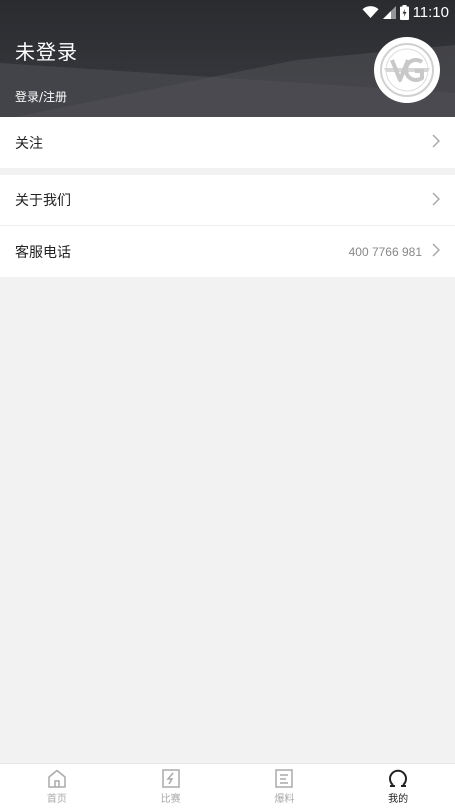  Describe the element at coordinates (170, 778) in the screenshot. I see `match-icon` at that location.